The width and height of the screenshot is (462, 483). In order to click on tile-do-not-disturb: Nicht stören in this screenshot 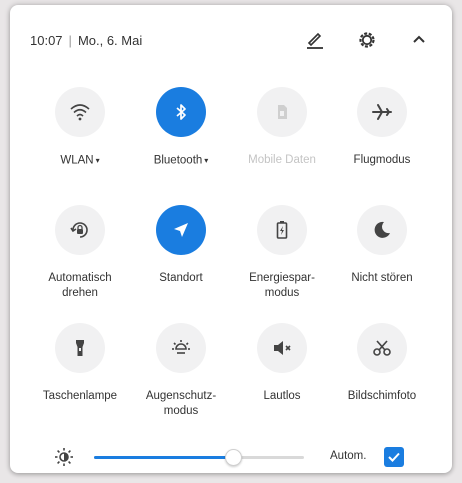, I will do `click(382, 245)`.